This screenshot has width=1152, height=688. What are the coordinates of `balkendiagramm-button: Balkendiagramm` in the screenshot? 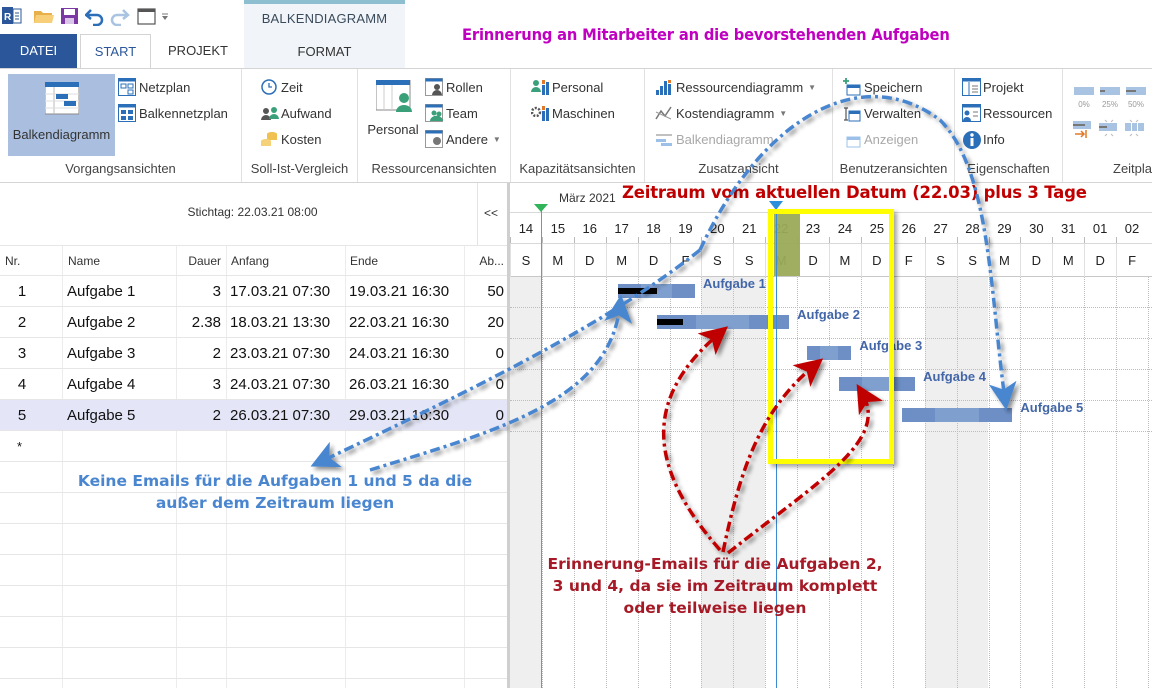 It's located at (61, 115).